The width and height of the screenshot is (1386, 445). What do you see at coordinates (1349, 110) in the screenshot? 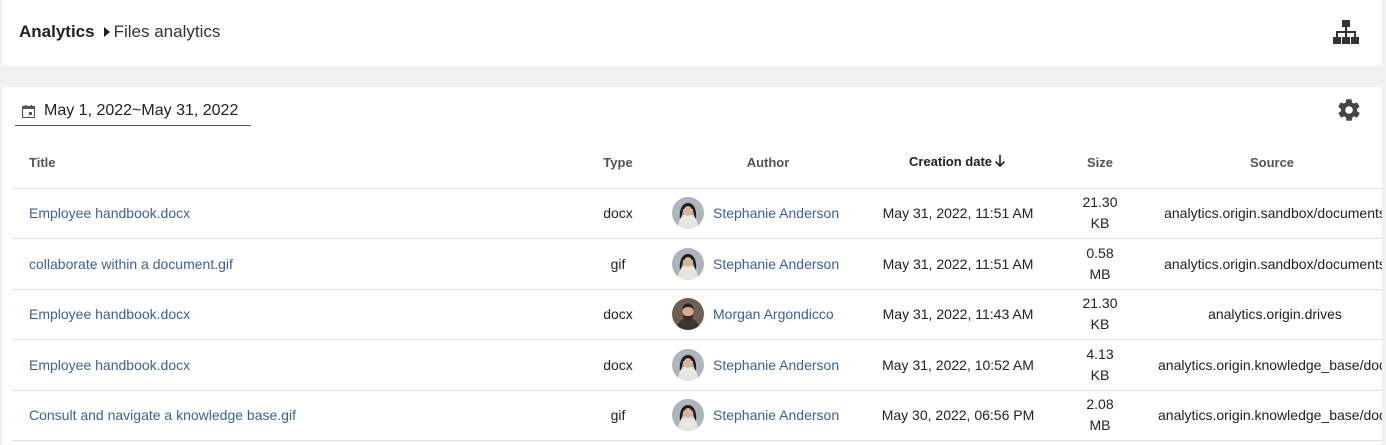
I see `gear-icon` at bounding box center [1349, 110].